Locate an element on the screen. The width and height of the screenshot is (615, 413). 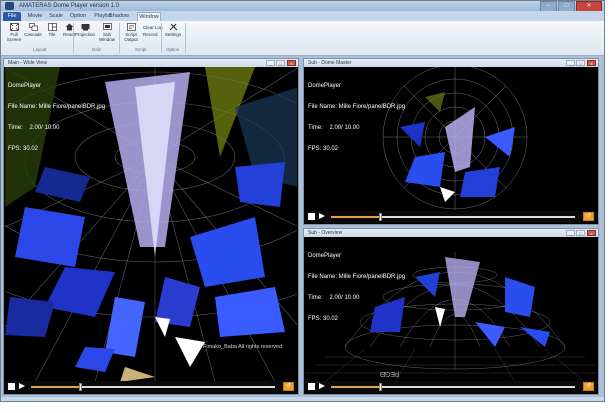
status-bar is located at coordinates (302, 399).